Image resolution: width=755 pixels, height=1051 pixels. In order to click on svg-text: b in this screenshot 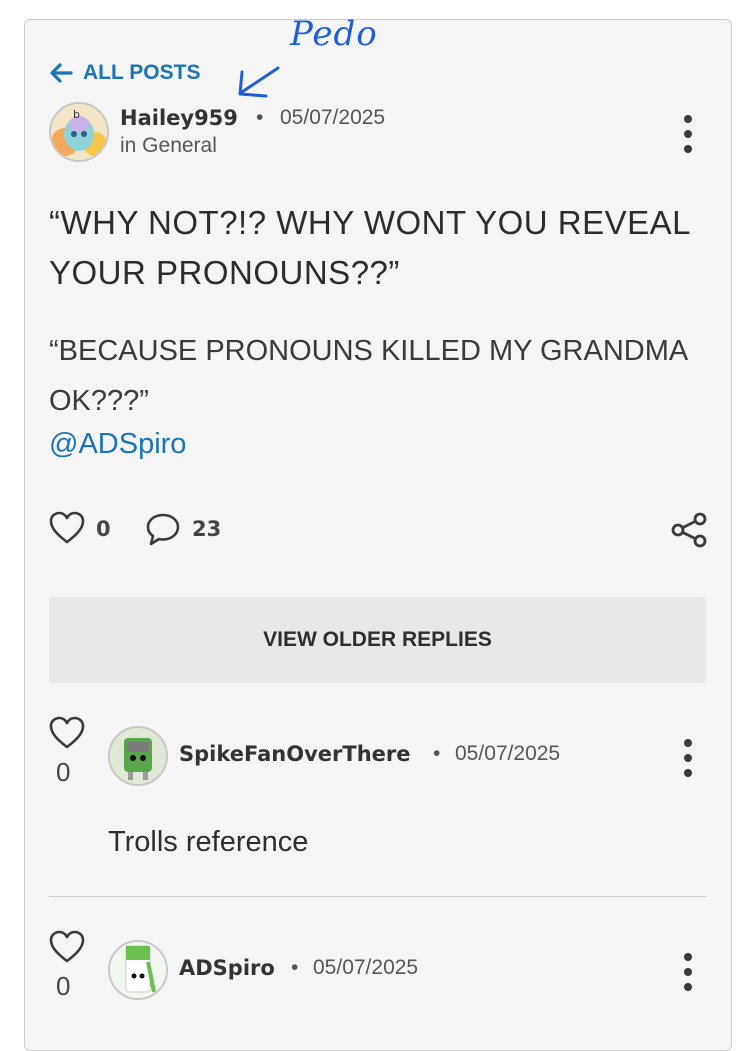, I will do `click(76, 114)`.